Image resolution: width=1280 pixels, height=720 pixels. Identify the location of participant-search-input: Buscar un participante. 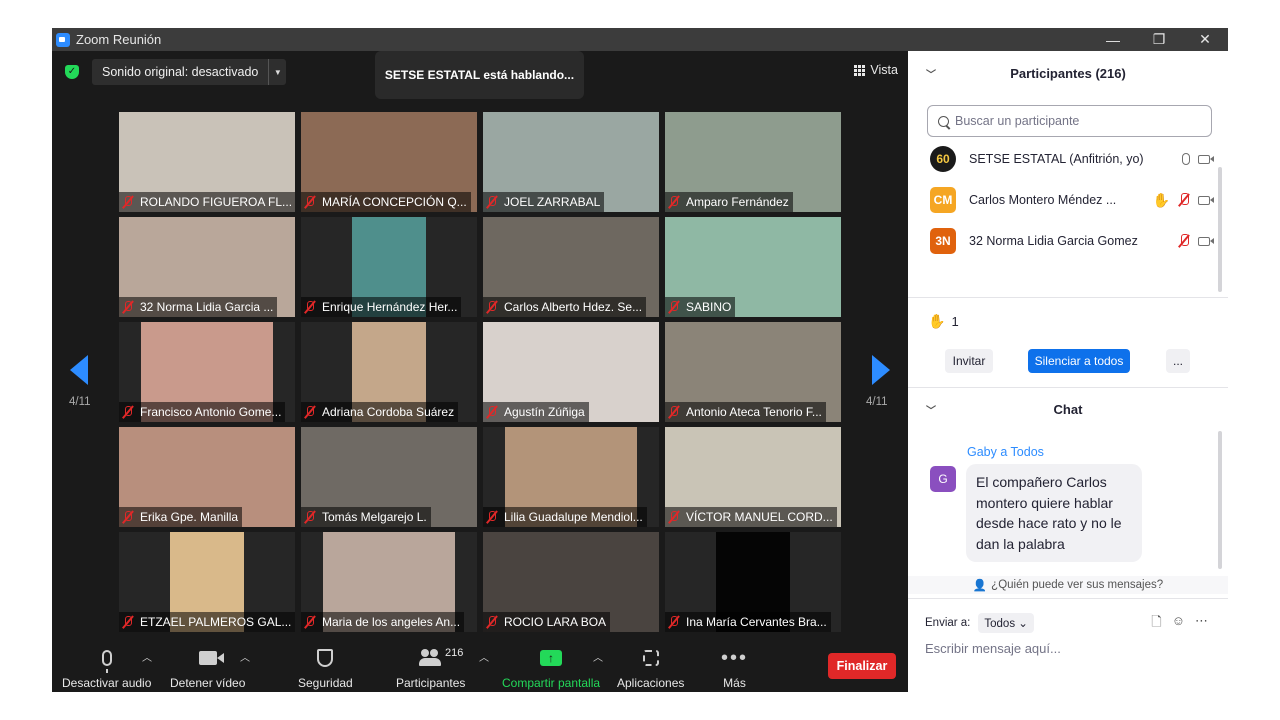
(1069, 121).